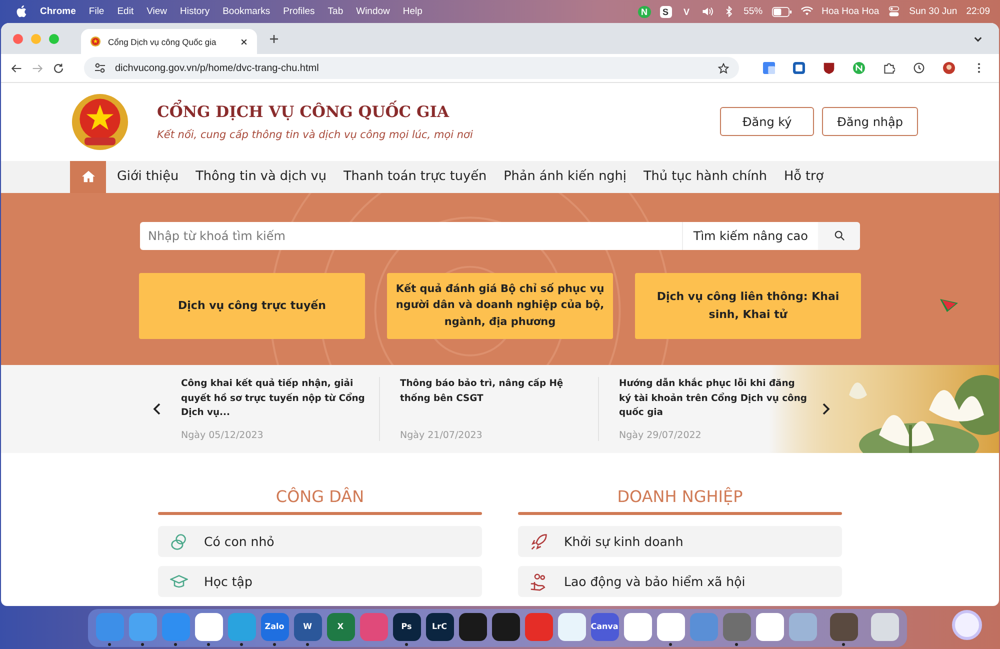 The width and height of the screenshot is (1000, 649). What do you see at coordinates (274, 39) in the screenshot?
I see `new-tab-icon` at bounding box center [274, 39].